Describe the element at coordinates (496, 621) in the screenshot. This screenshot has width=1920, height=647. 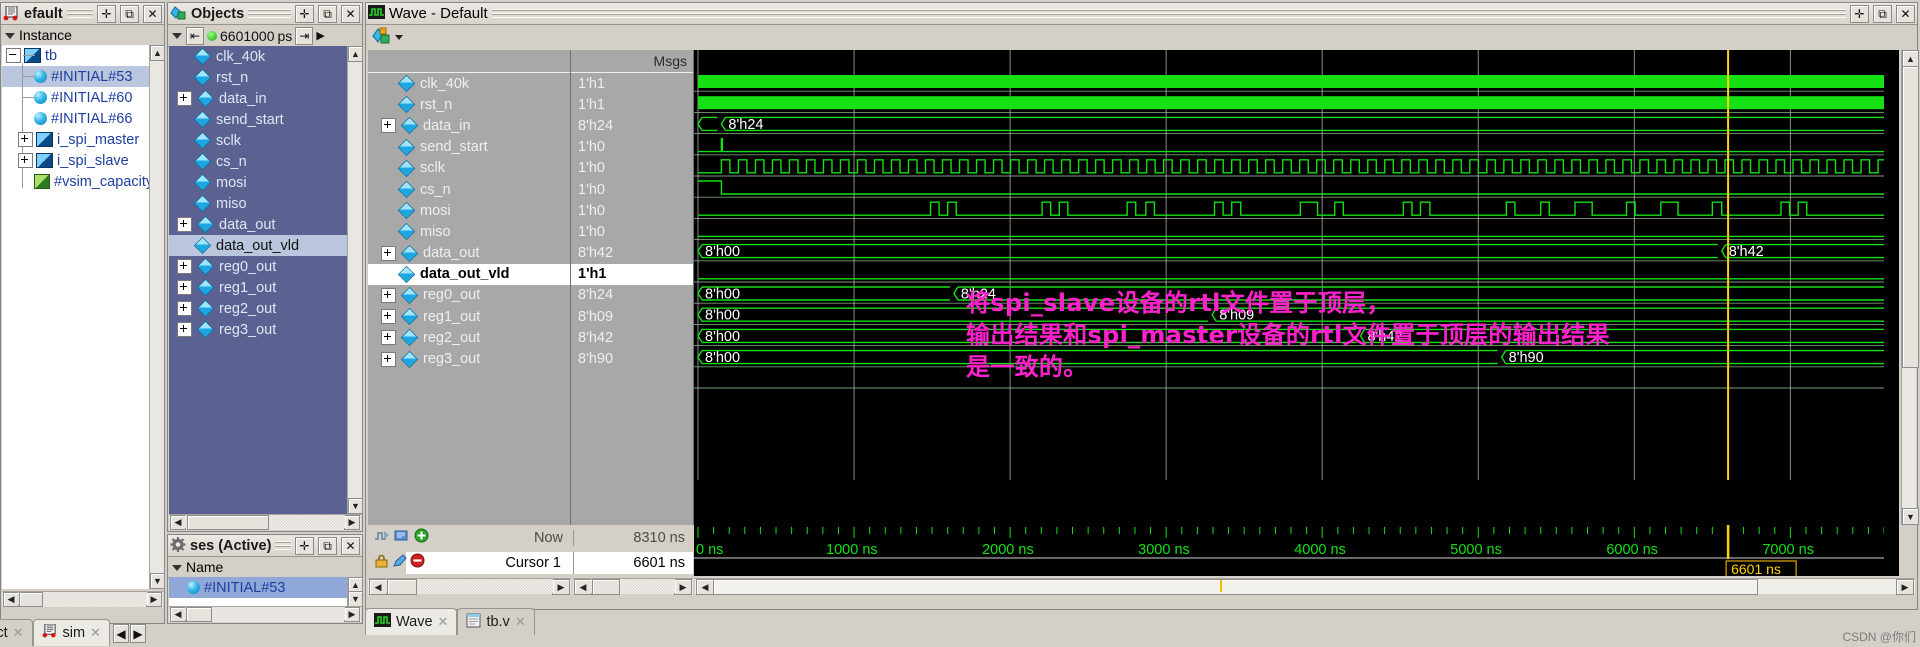
I see `tab-tb-v: tb.v ✕` at that location.